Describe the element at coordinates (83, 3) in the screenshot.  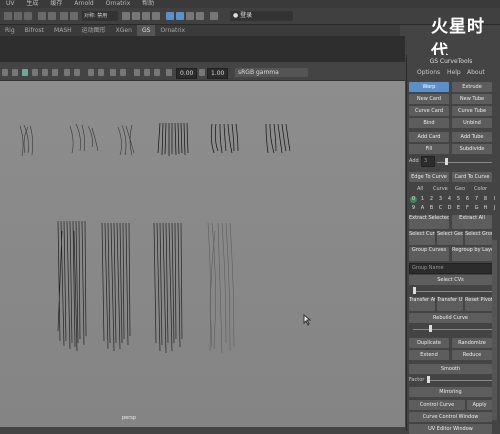
I see `menu-arnold: Arnold` at that location.